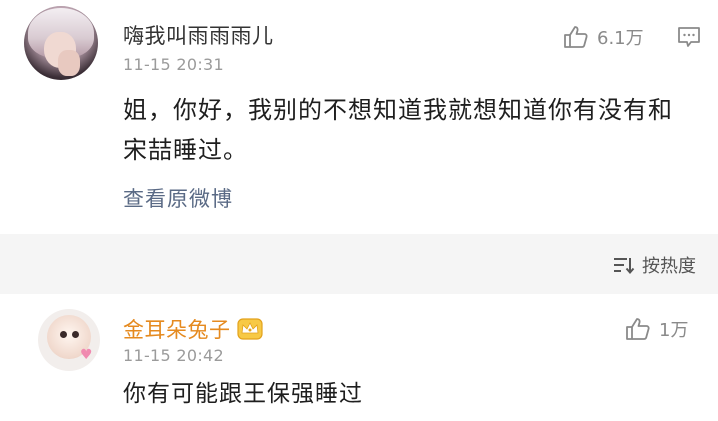  Describe the element at coordinates (178, 198) in the screenshot. I see `view-original-link: 查看原微博` at that location.